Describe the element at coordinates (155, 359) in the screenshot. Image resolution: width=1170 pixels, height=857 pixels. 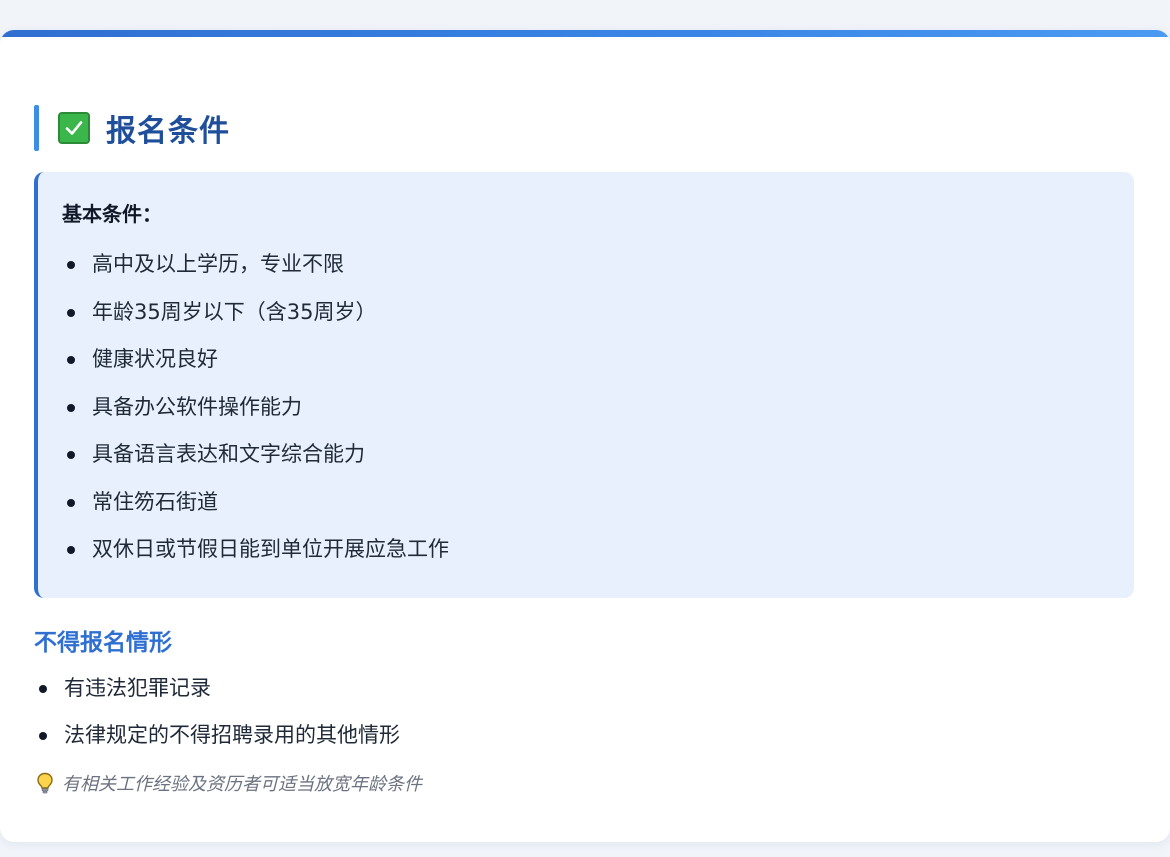
I see `list-item-text: 健康状况良好` at that location.